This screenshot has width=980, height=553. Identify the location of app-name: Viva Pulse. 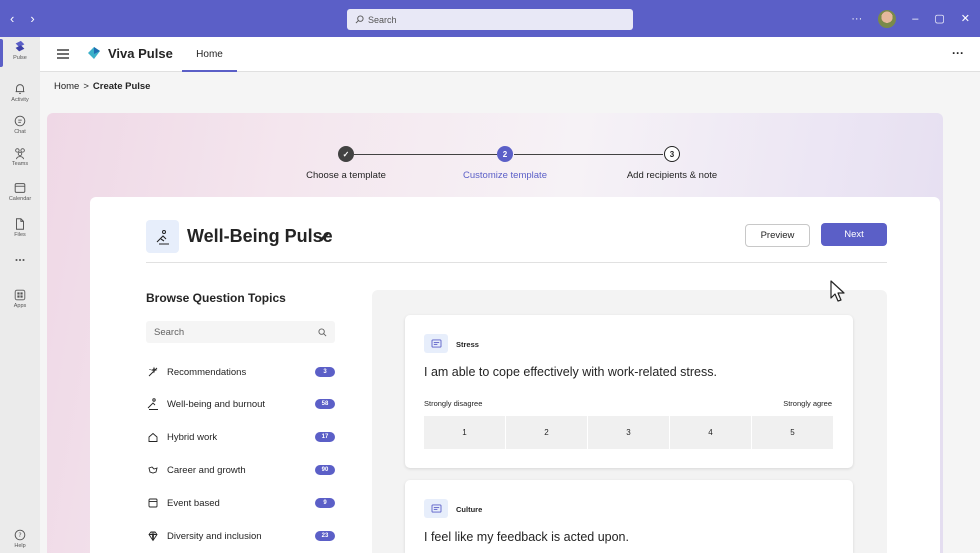
(140, 53).